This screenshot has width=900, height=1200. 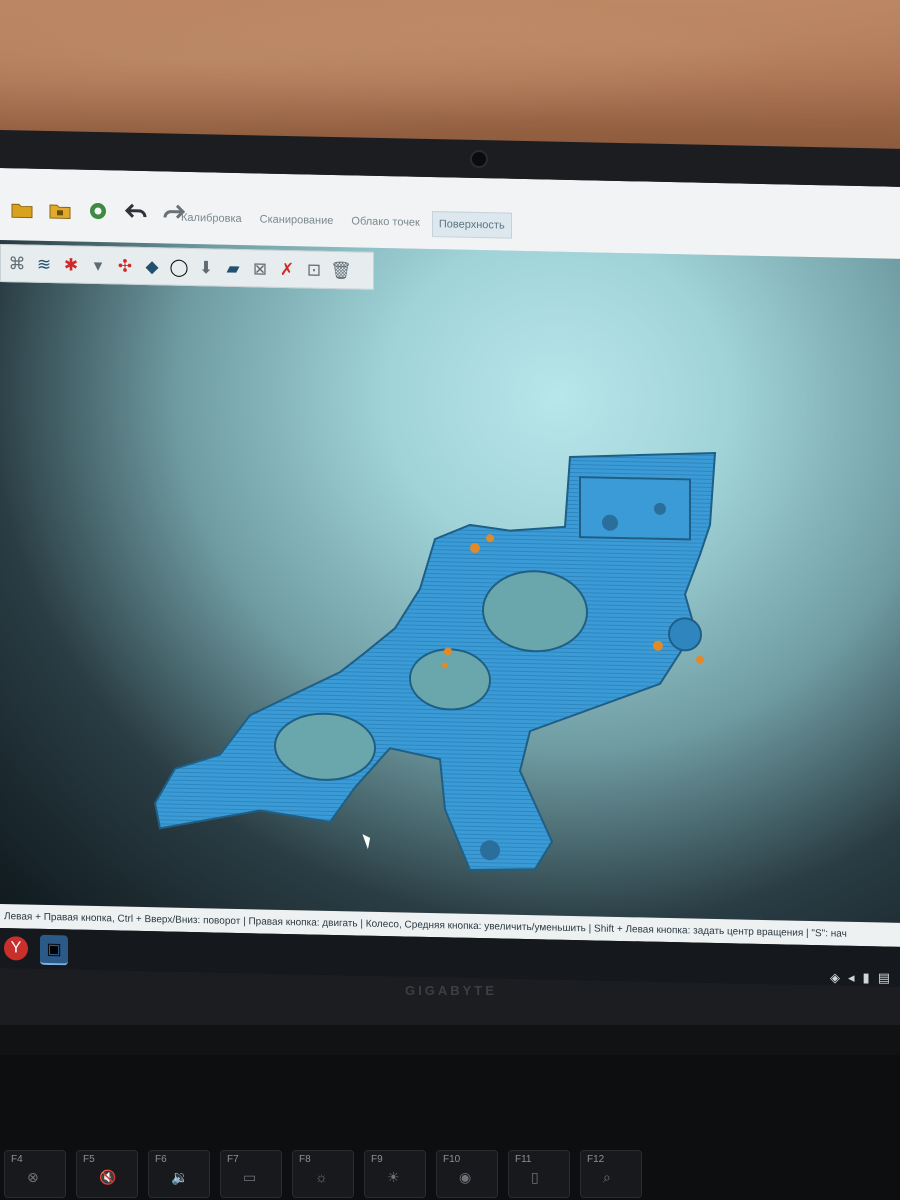 What do you see at coordinates (179, 267) in the screenshot?
I see `ring-icon: ◯` at bounding box center [179, 267].